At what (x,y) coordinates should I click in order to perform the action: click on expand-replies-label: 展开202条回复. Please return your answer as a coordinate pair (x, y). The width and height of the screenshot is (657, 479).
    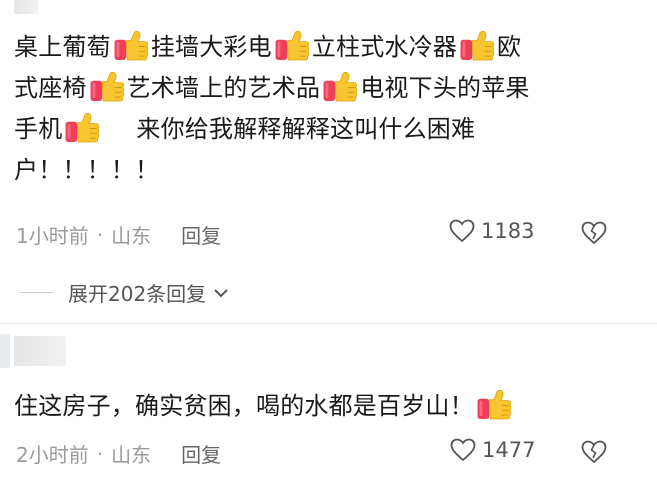
    Looking at the image, I should click on (137, 294).